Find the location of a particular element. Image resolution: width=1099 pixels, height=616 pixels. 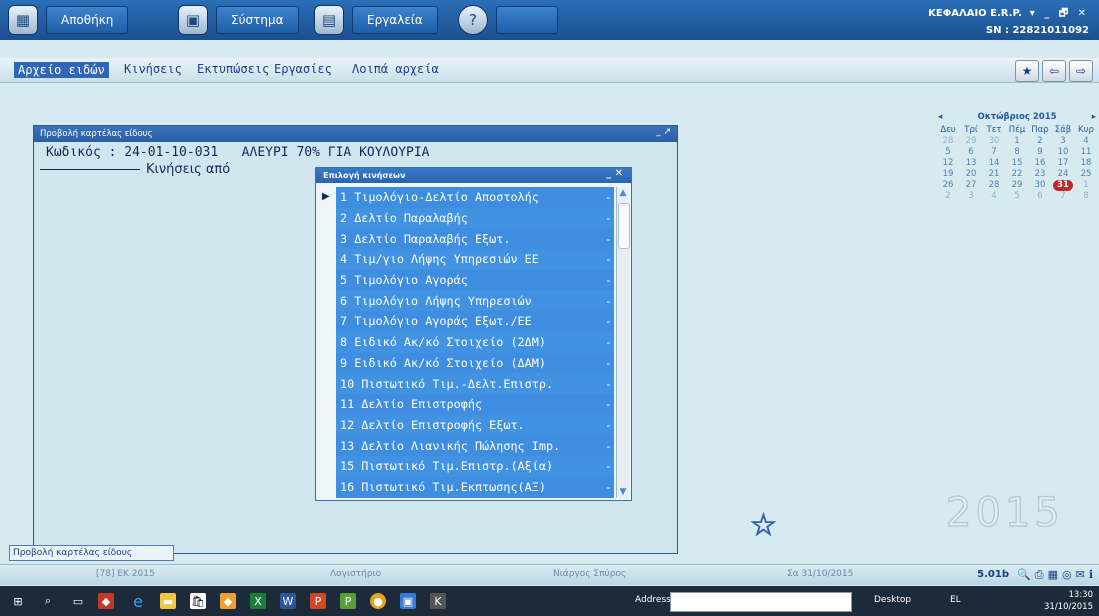

app-icon: ▣ is located at coordinates (408, 601).